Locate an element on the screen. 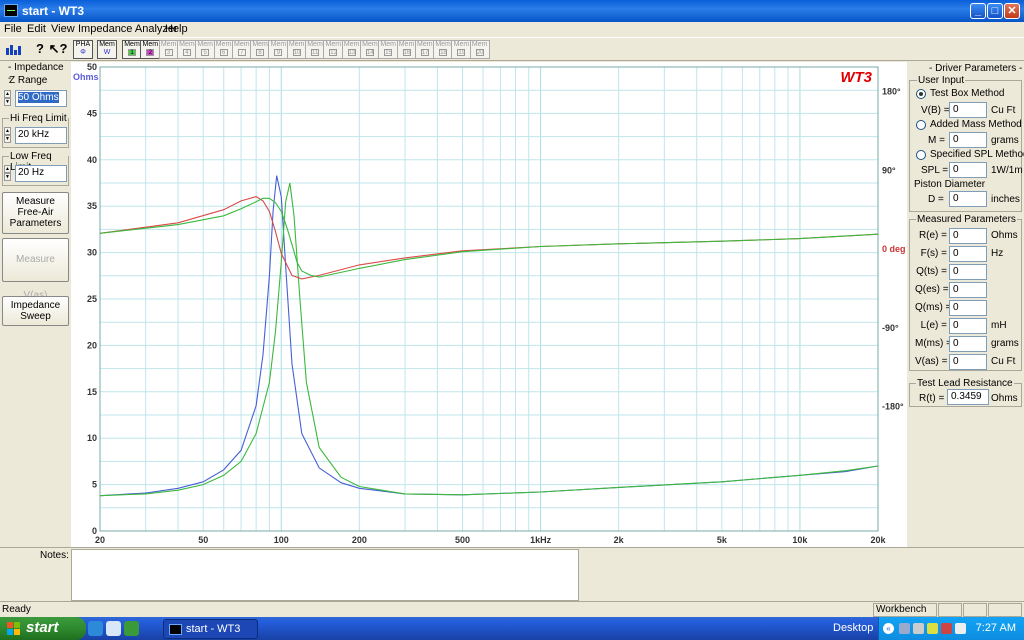  menu-impedance-analyzer: Impedance Analyzer is located at coordinates (128, 29).